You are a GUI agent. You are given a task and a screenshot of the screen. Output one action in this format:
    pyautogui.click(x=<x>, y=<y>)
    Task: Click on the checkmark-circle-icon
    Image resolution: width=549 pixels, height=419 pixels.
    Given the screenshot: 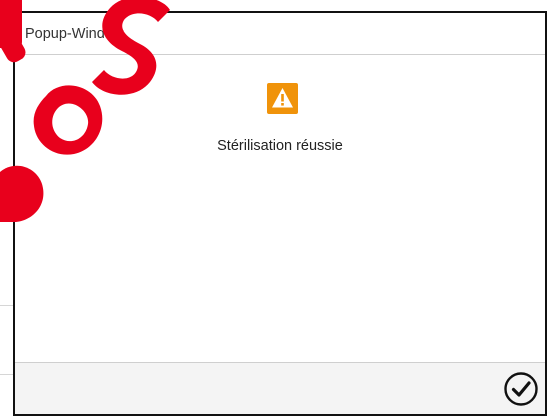 What is the action you would take?
    pyautogui.click(x=521, y=389)
    